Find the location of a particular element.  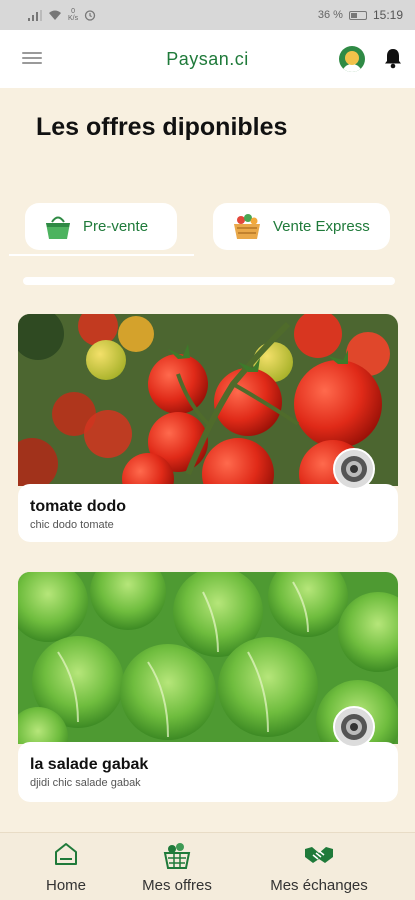

status-bar: 0 K/s 36 % 15:19 is located at coordinates (207, 15).